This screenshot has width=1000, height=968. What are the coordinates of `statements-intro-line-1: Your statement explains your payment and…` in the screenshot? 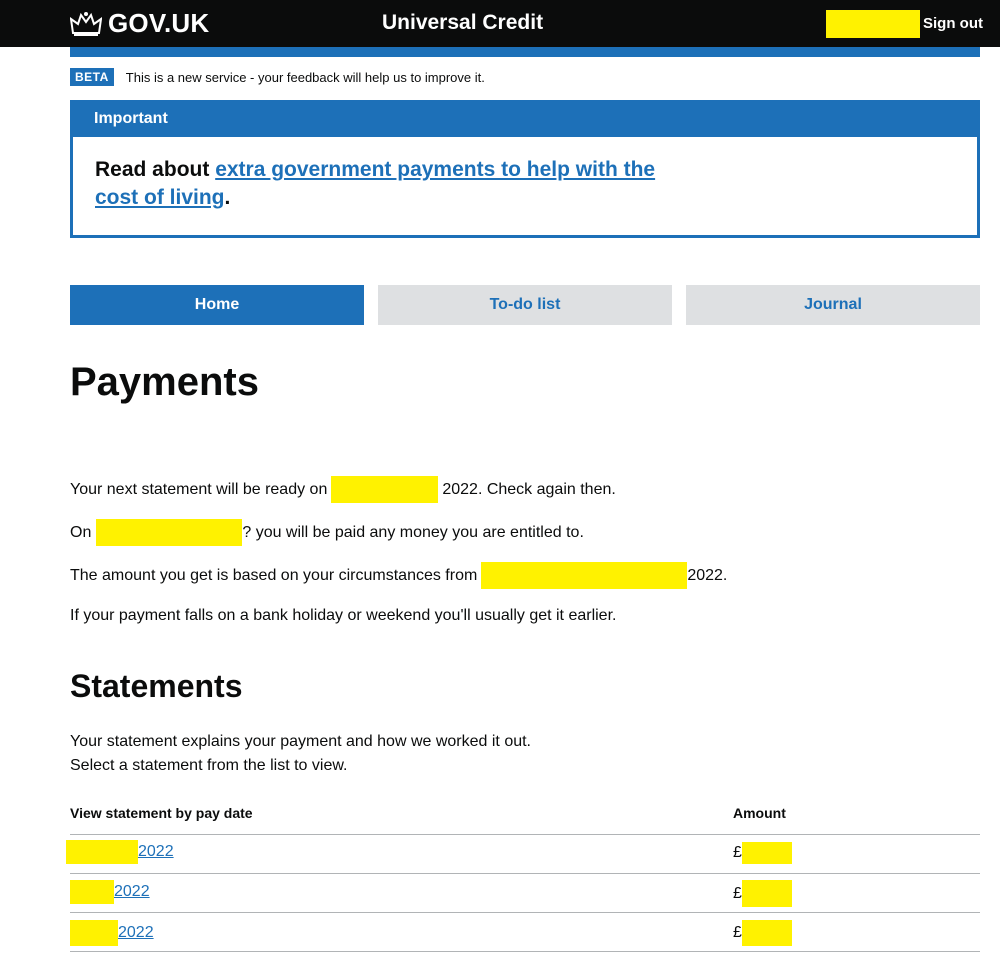 It's located at (300, 741).